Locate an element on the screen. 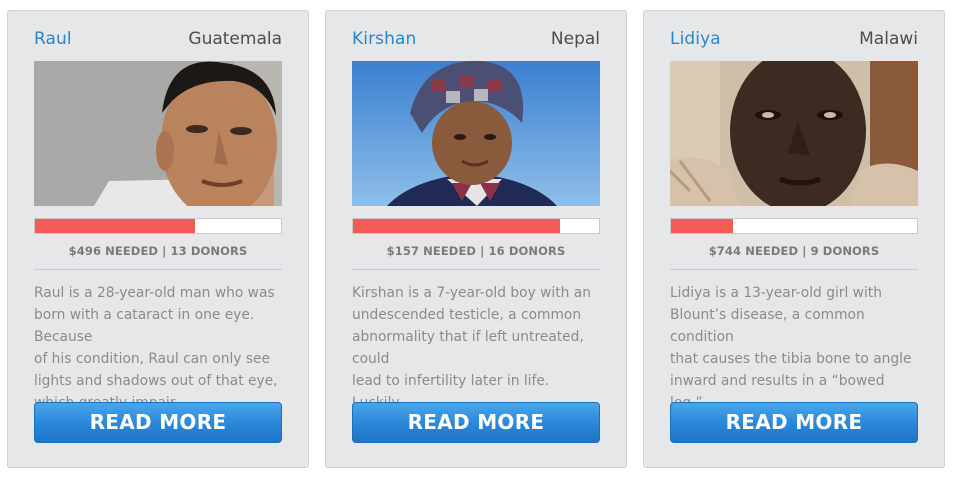 This screenshot has height=482, width=956. patient-country: Malawi is located at coordinates (888, 39).